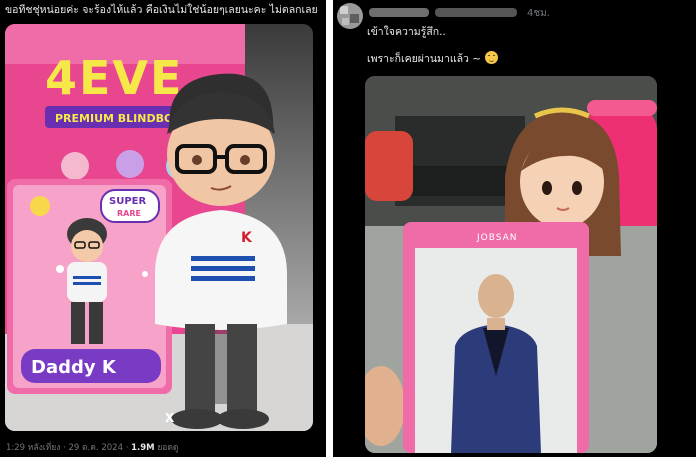 The height and width of the screenshot is (457, 696). What do you see at coordinates (350, 16) in the screenshot?
I see `avatar` at bounding box center [350, 16].